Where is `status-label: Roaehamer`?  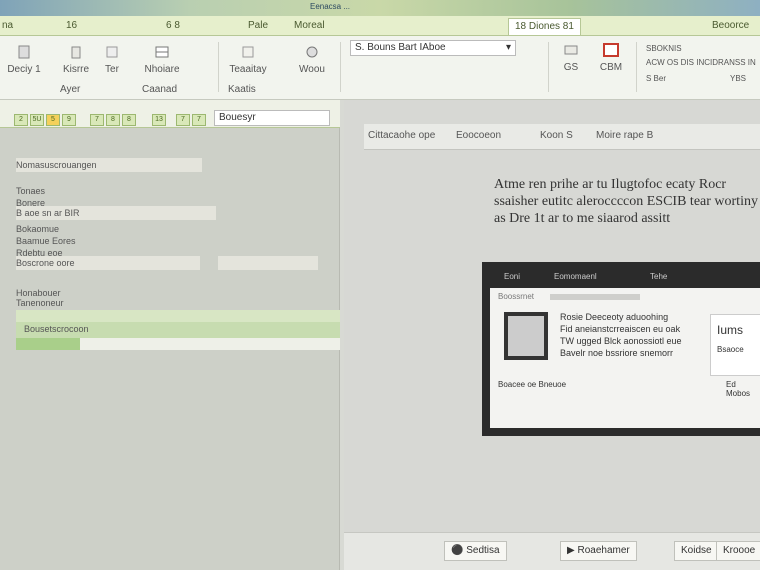 status-label: Roaehamer is located at coordinates (603, 550).